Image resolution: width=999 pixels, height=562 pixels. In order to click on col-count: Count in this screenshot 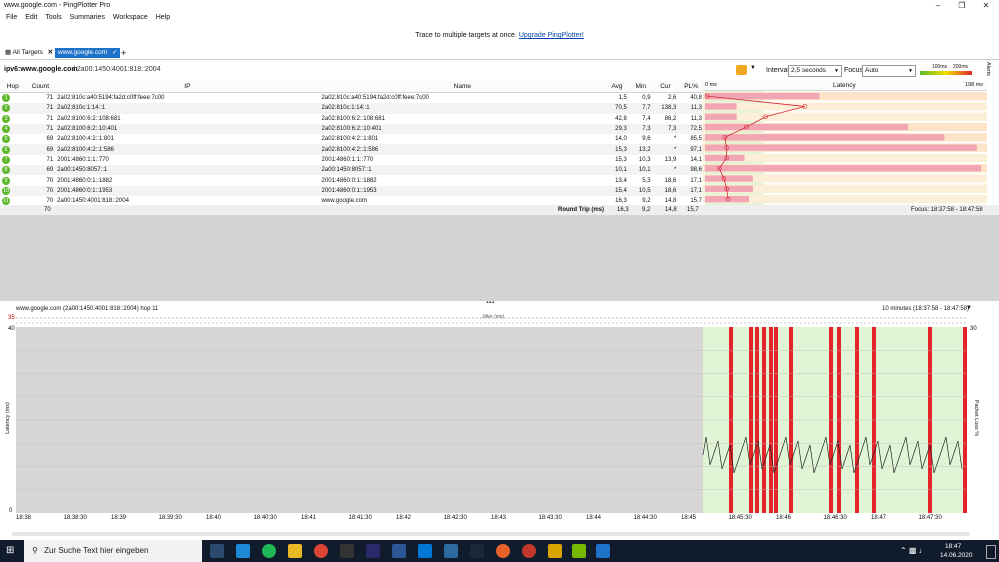, I will do `click(40, 87)`.